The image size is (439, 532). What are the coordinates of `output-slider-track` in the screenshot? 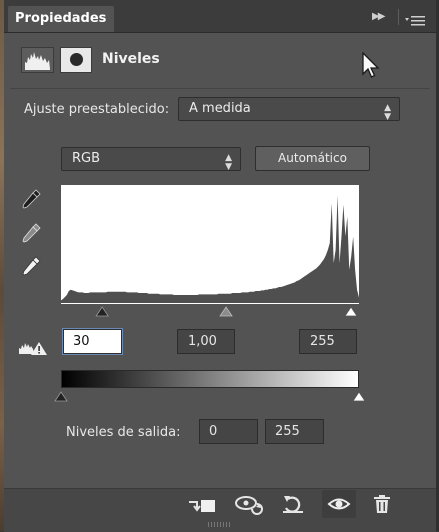 It's located at (210, 396).